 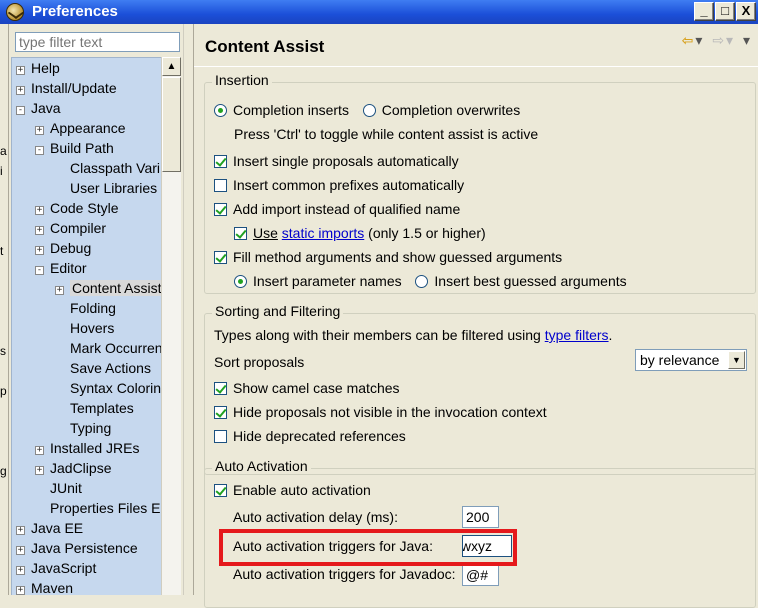 I want to click on add-import-checkbox, so click(x=220, y=209).